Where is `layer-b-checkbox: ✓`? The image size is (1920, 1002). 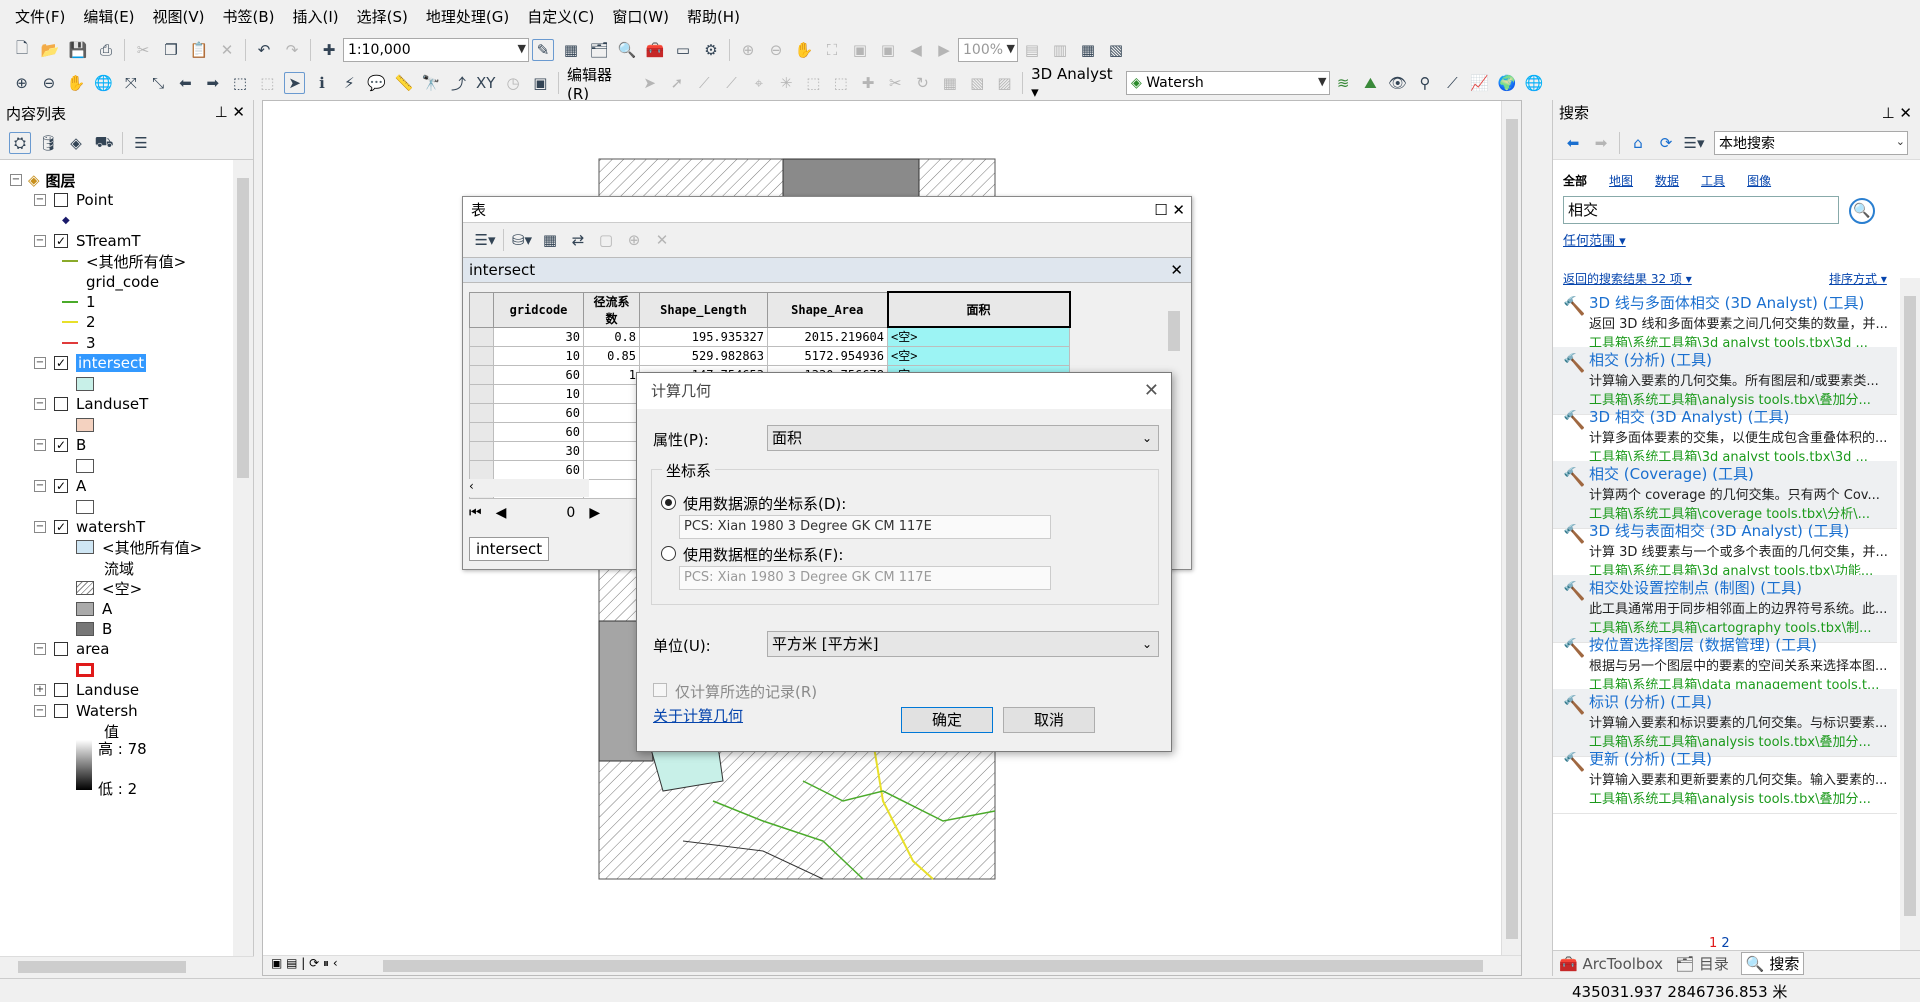 layer-b-checkbox: ✓ is located at coordinates (61, 445).